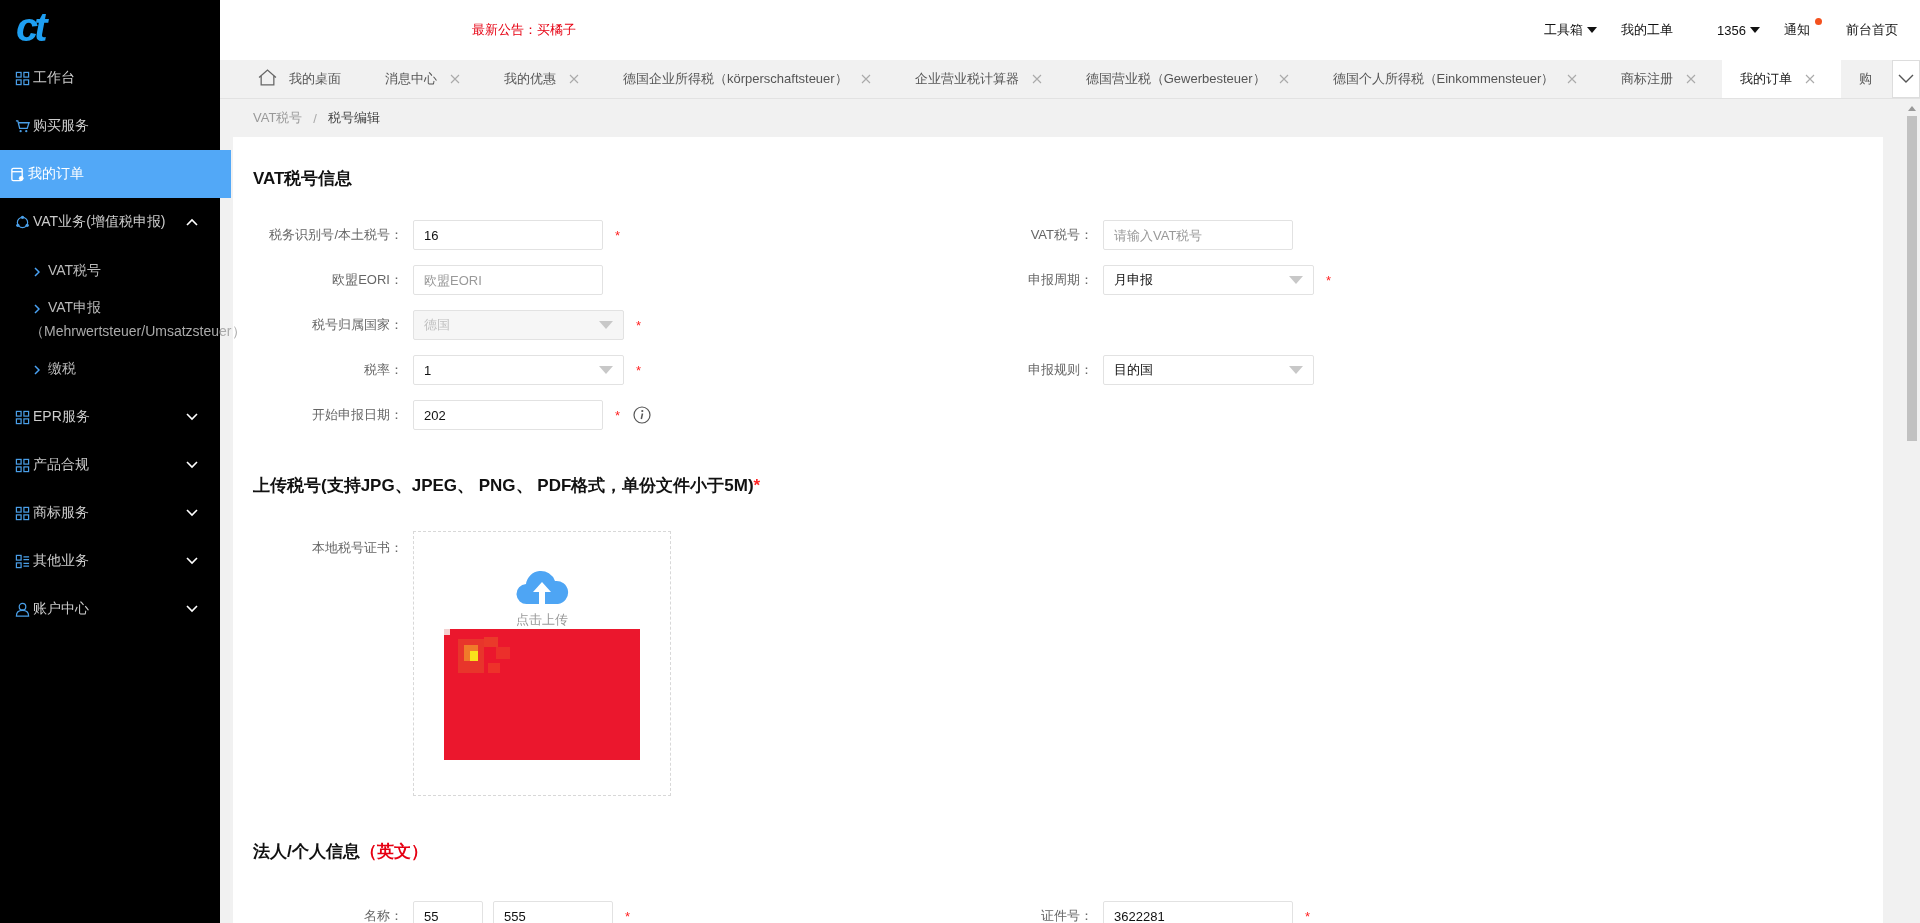  What do you see at coordinates (393, 851) in the screenshot?
I see `section-note: （英文）` at bounding box center [393, 851].